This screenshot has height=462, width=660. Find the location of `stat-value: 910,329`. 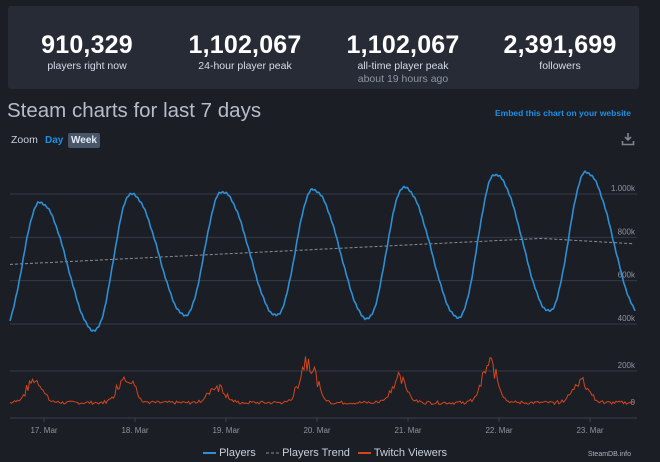

stat-value: 910,329 is located at coordinates (87, 45).